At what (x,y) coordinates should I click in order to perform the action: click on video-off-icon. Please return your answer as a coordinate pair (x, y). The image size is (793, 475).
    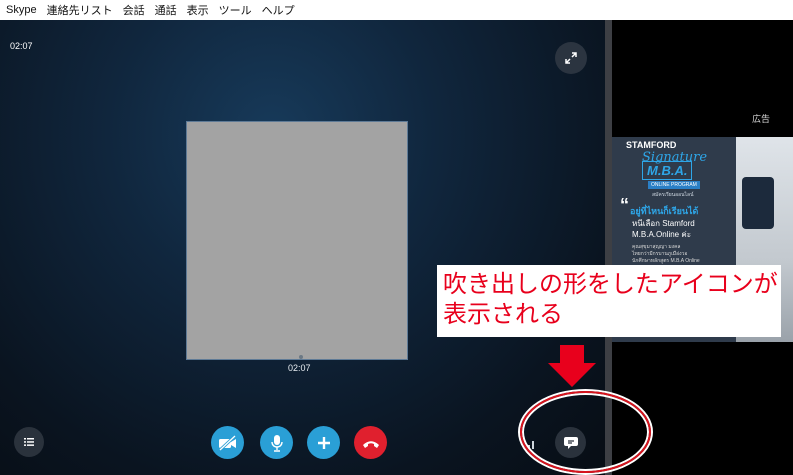
    Looking at the image, I should click on (227, 442).